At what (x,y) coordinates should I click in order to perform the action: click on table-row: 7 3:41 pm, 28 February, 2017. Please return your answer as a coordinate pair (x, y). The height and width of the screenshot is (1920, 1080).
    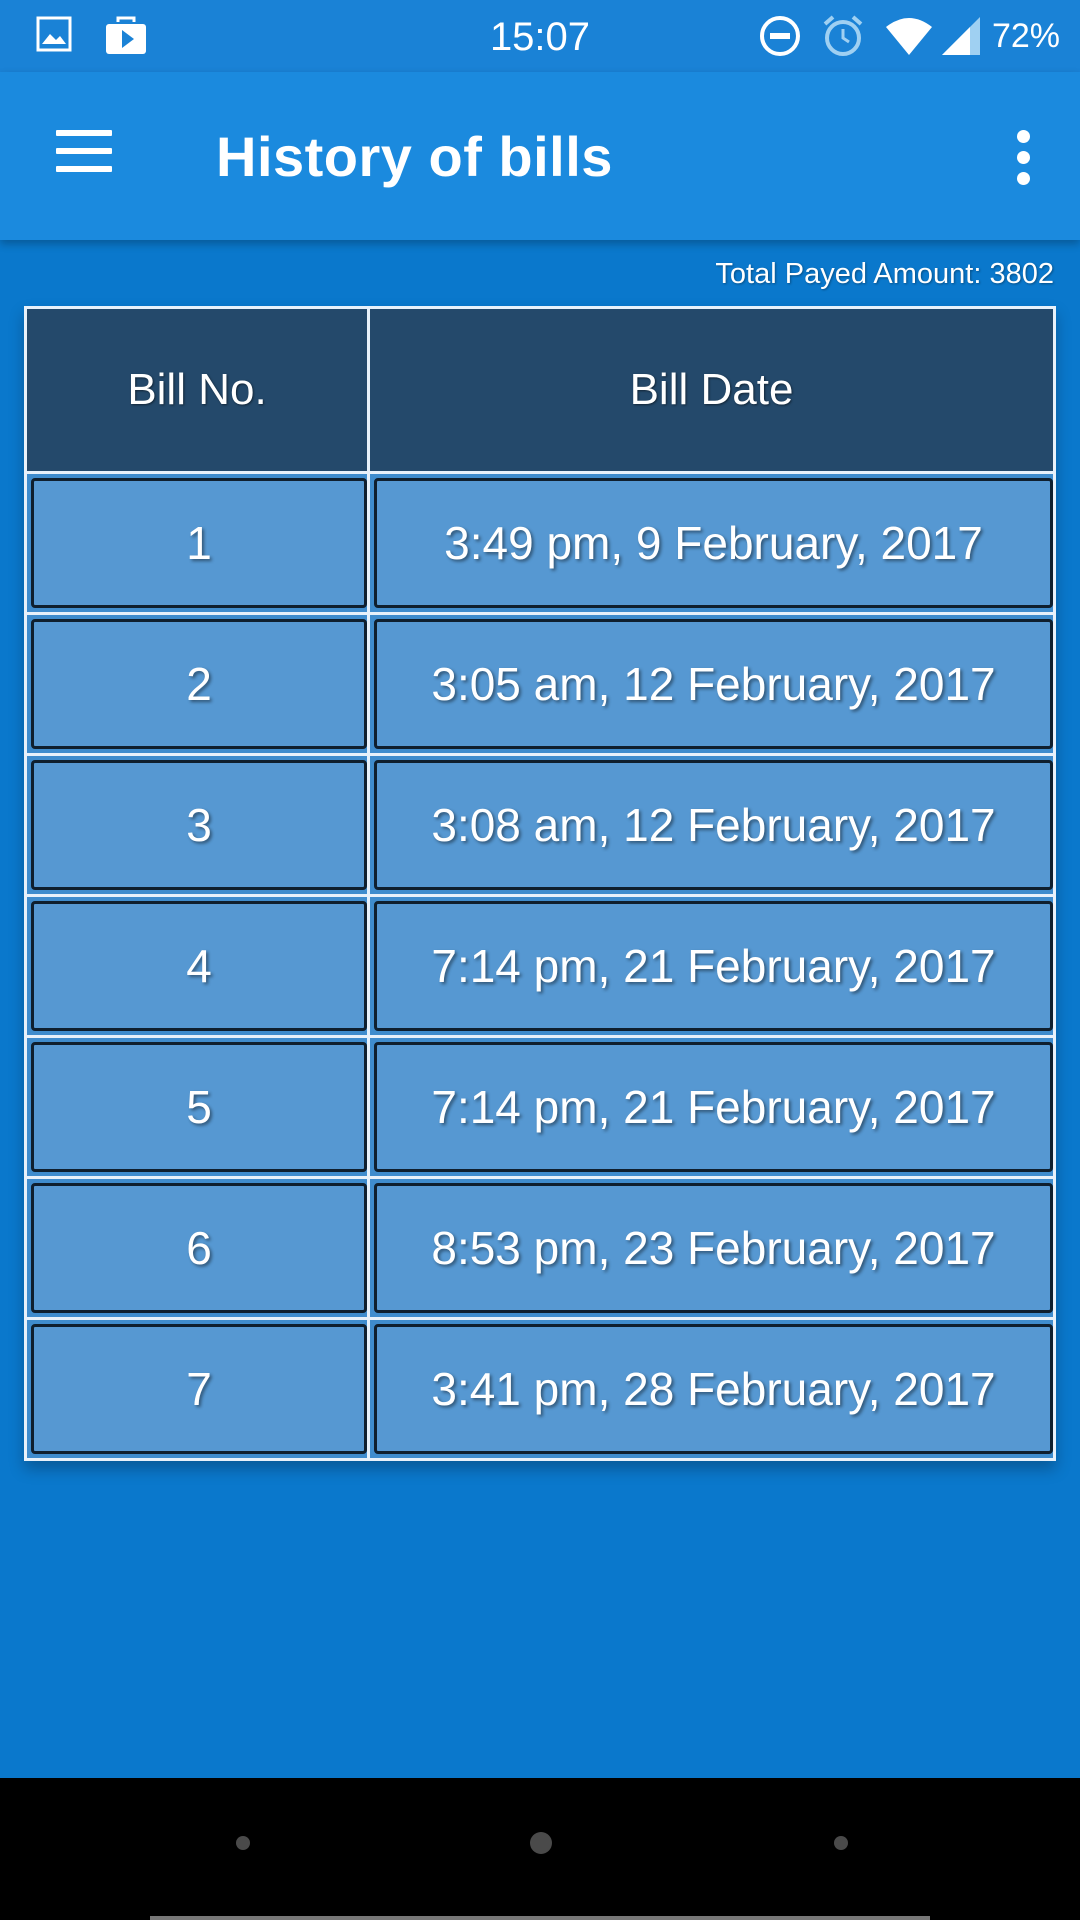
    Looking at the image, I should click on (540, 1387).